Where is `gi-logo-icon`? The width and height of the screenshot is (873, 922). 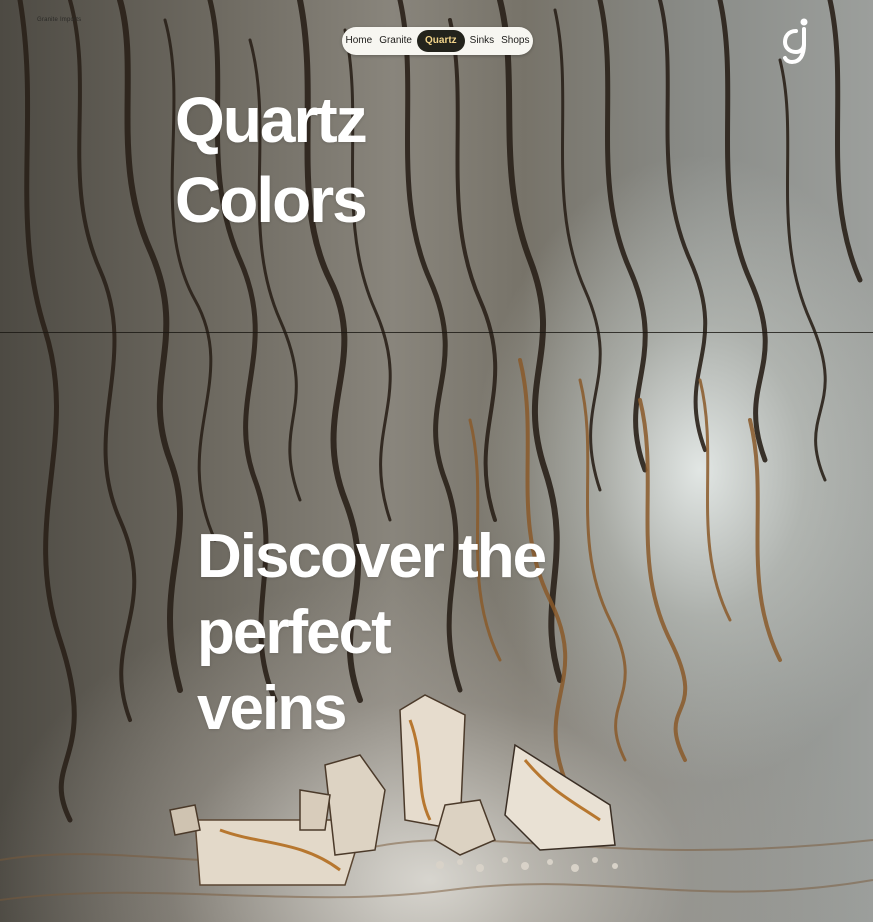 gi-logo-icon is located at coordinates (798, 41).